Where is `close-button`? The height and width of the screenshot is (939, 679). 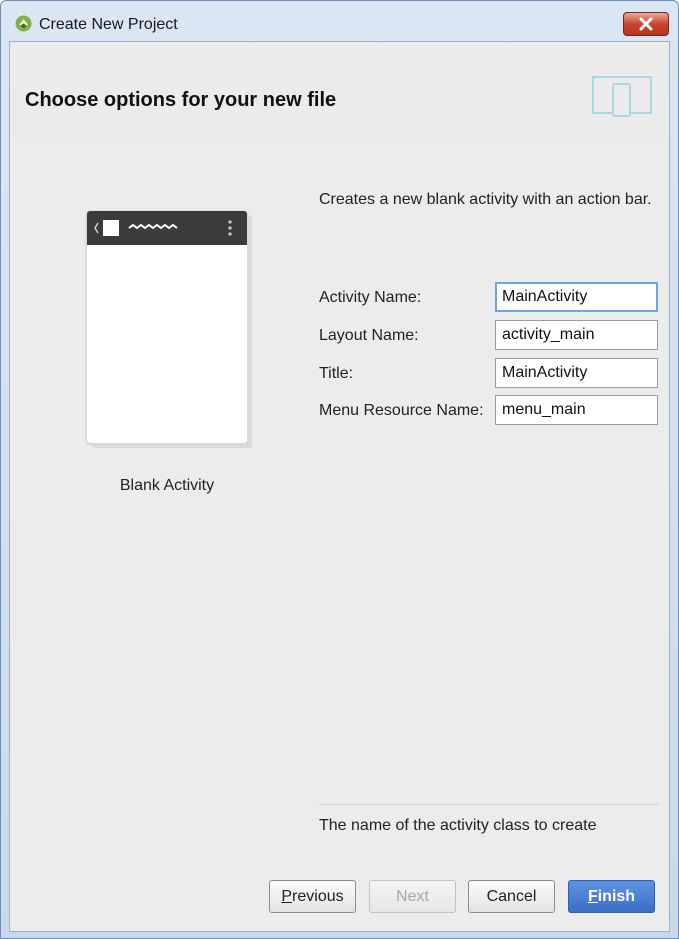
close-button is located at coordinates (646, 24).